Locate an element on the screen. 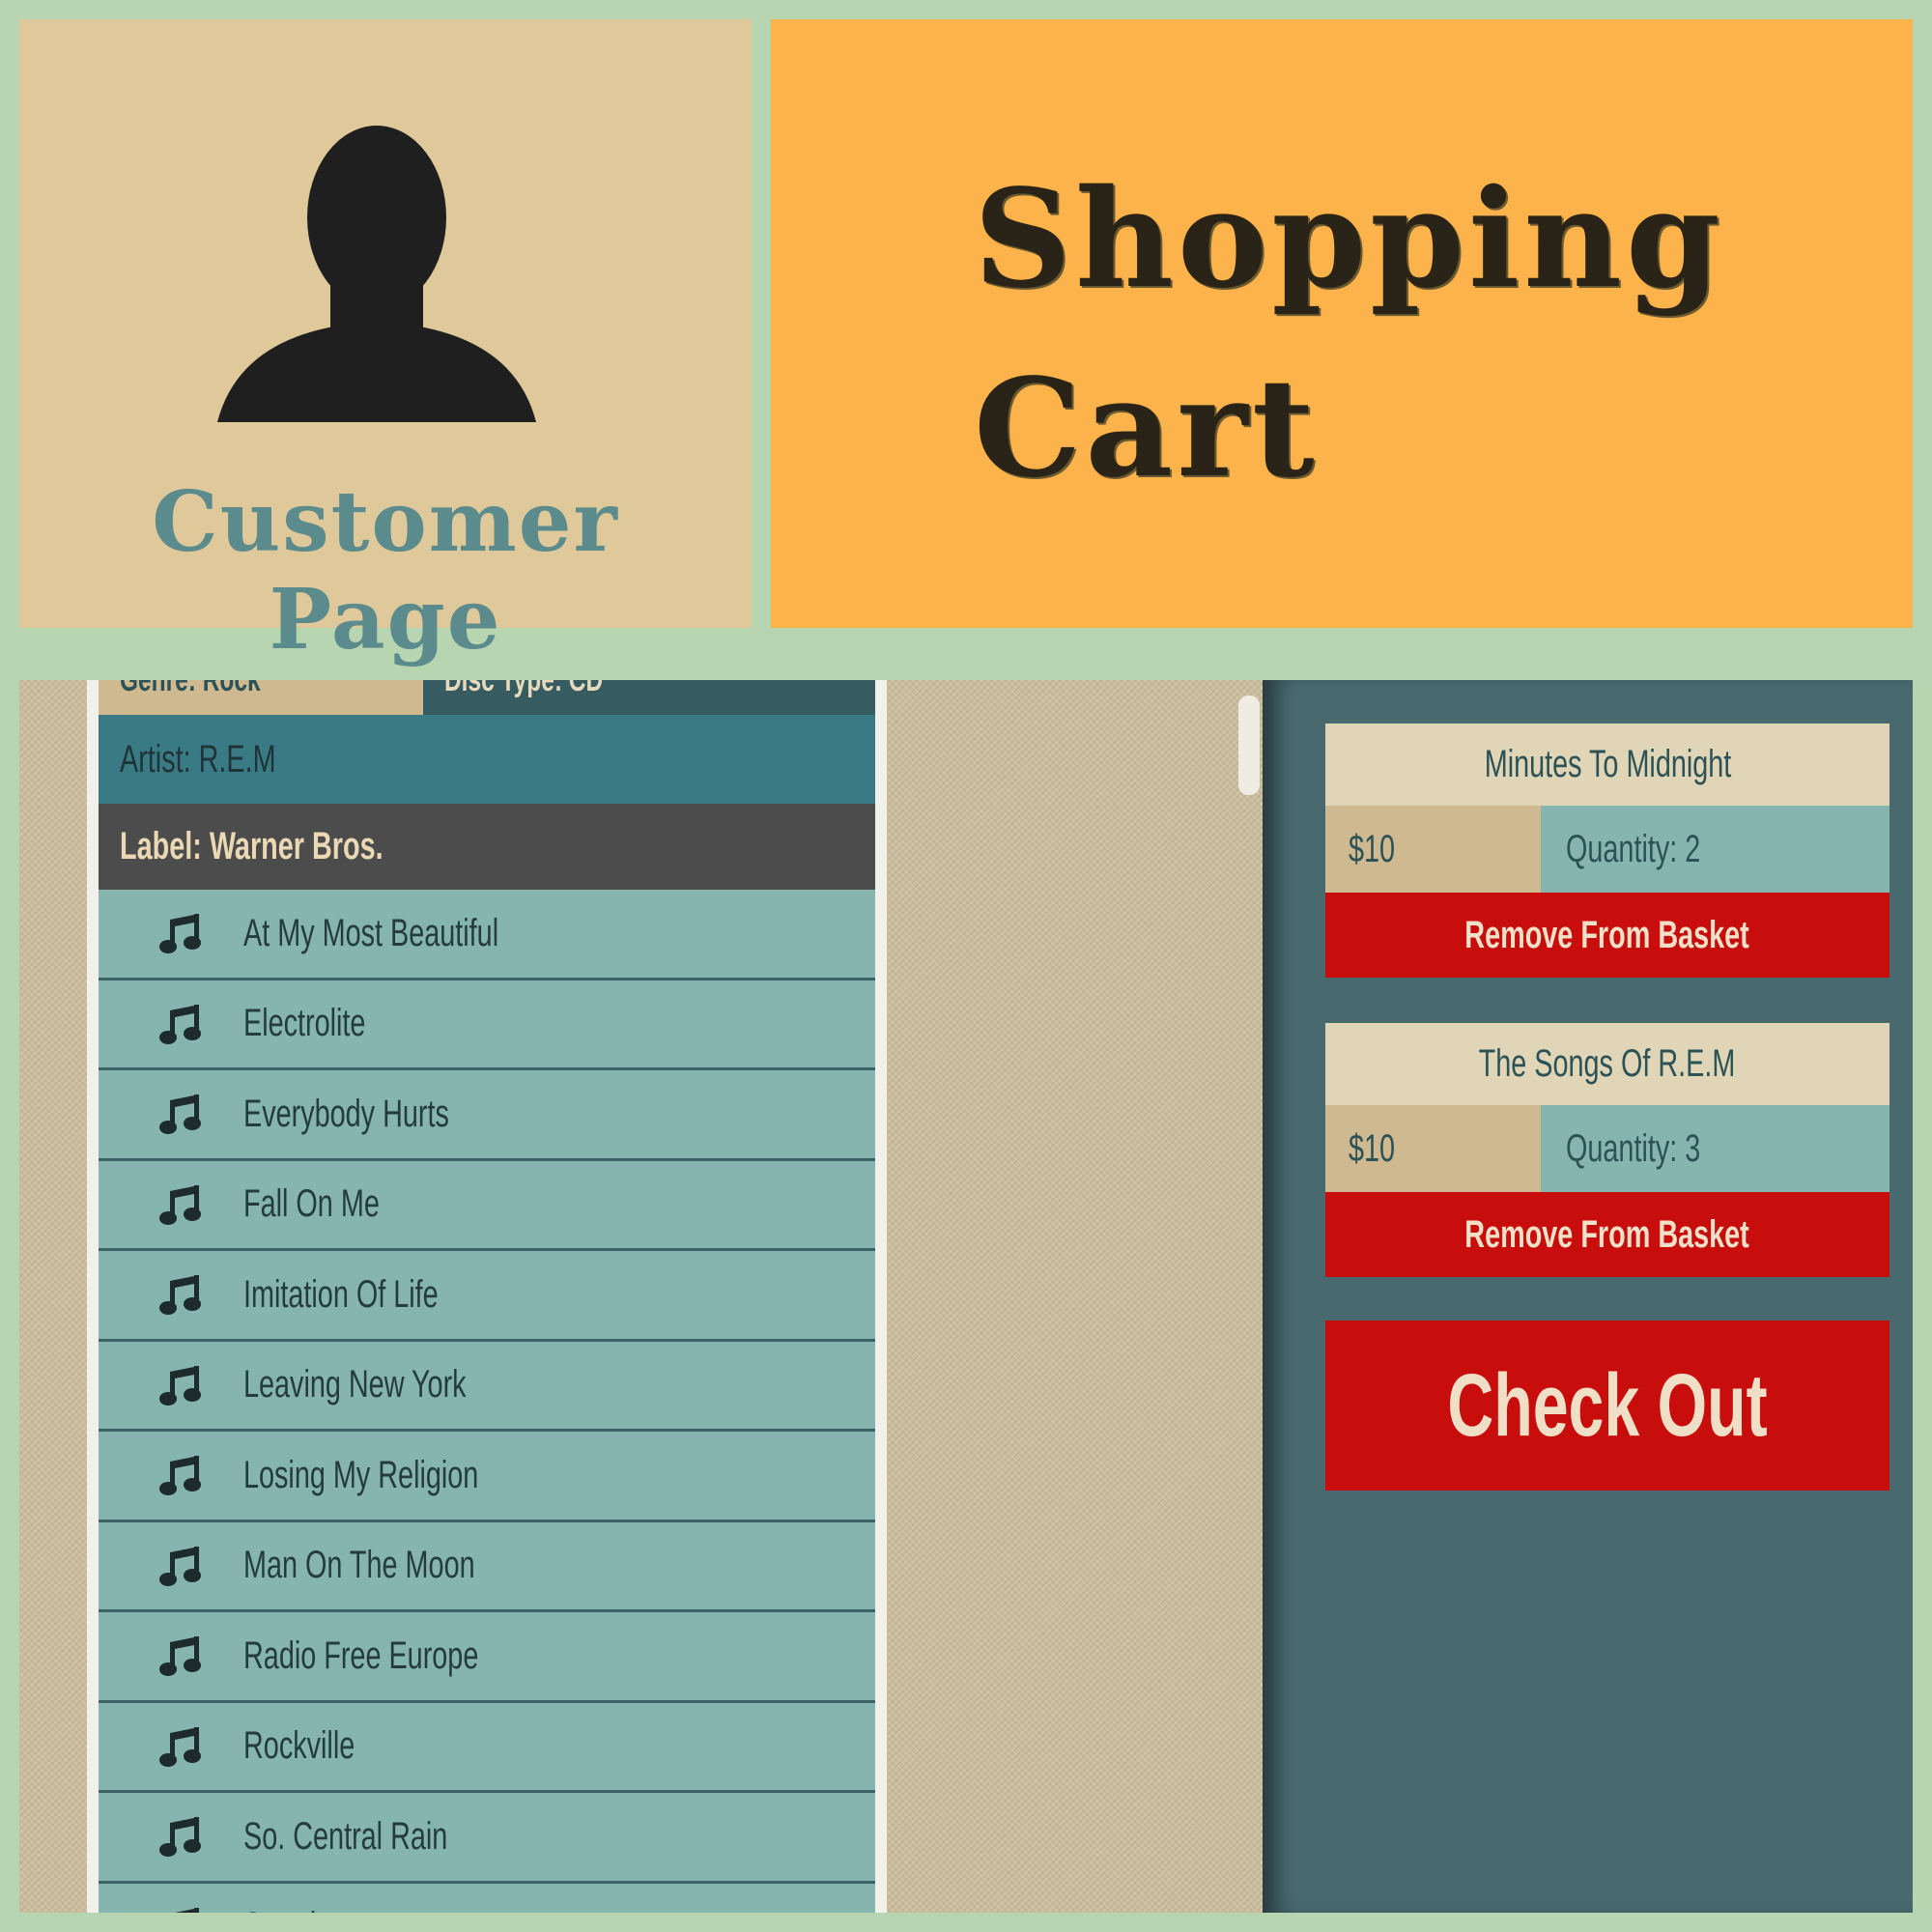 This screenshot has height=1932, width=1932. song-title: At My Most Beautiful is located at coordinates (371, 932).